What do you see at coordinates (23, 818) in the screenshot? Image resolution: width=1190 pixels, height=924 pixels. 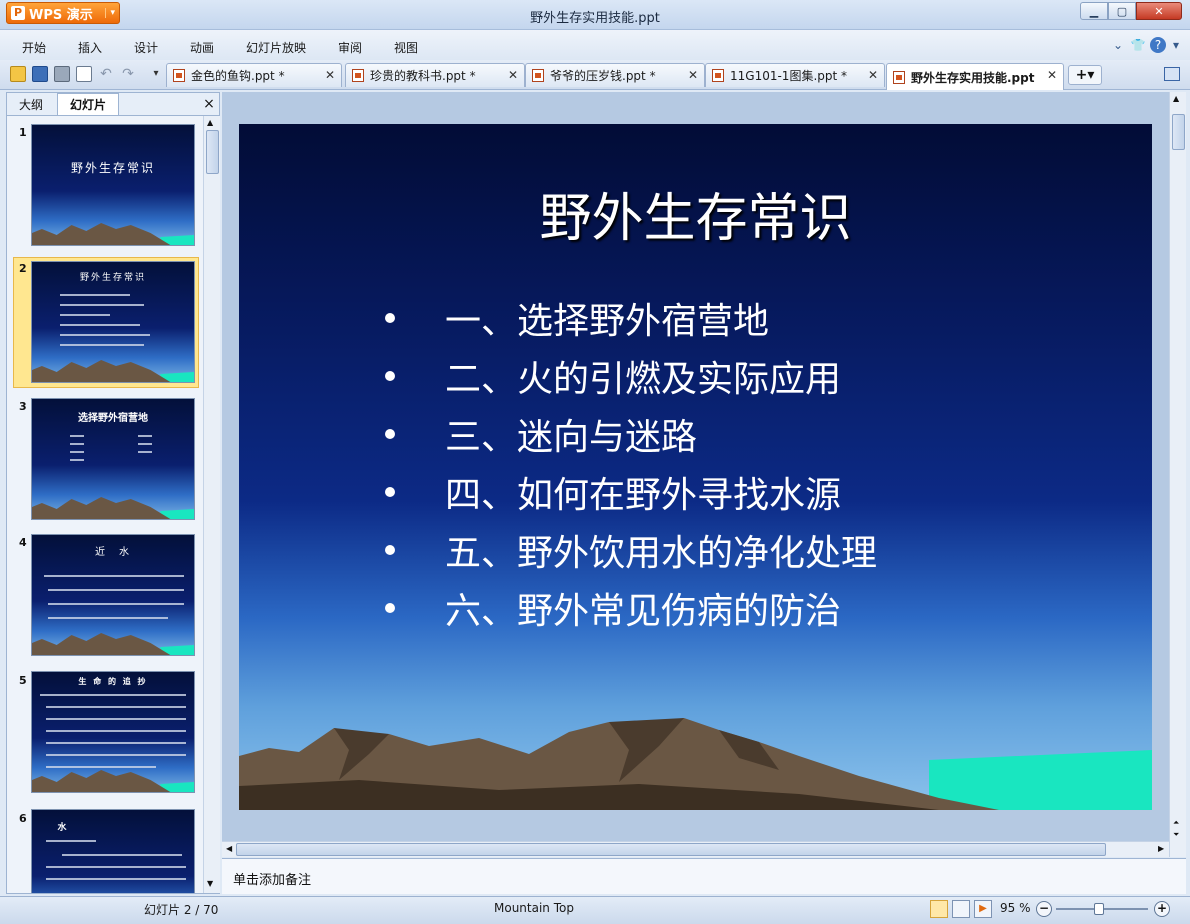 I see `thumbnail-number: 6` at bounding box center [23, 818].